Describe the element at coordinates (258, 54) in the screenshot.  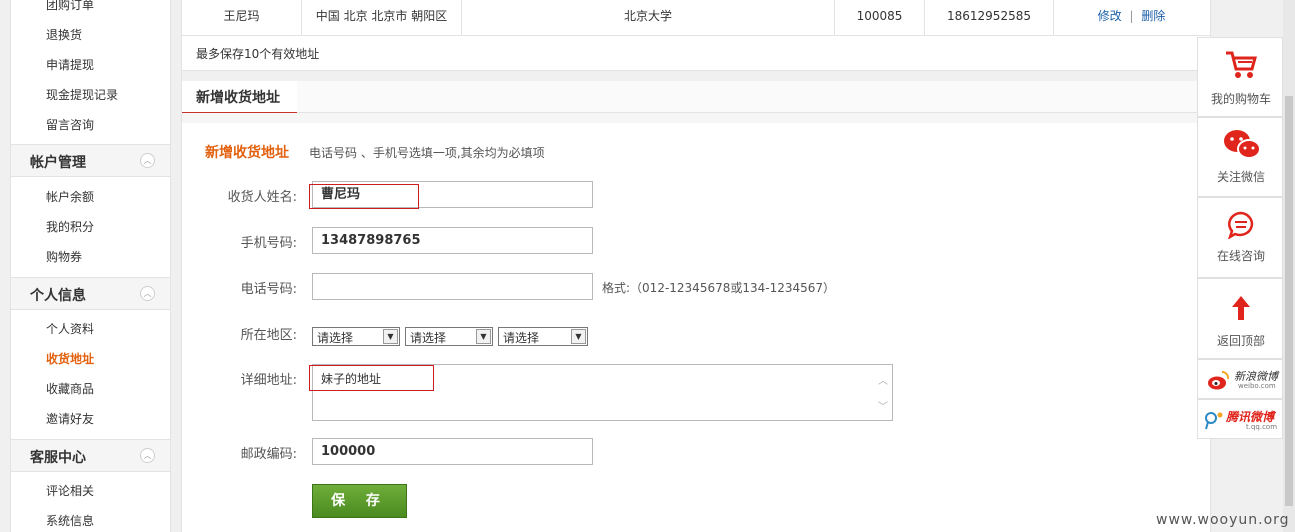
I see `address-limit-note: 最多保存10个有效地址` at that location.